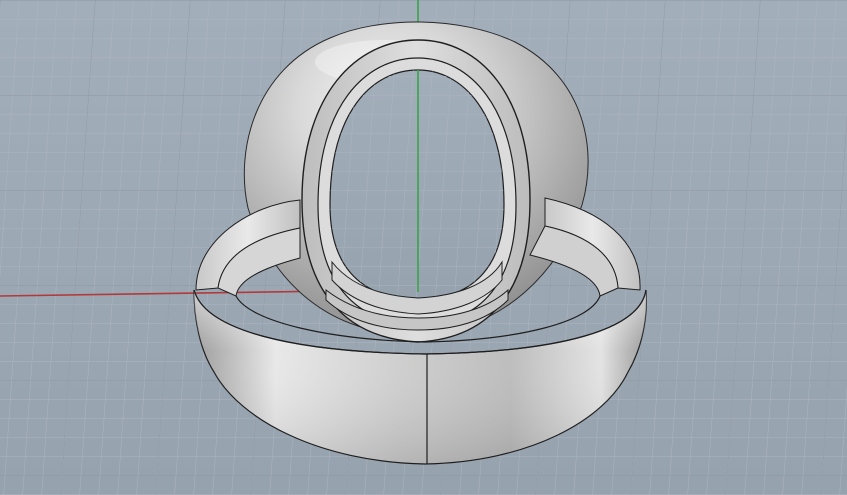 This screenshot has width=847, height=495. What do you see at coordinates (417, 185) in the screenshot?
I see `inner-ring-hole-grid` at bounding box center [417, 185].